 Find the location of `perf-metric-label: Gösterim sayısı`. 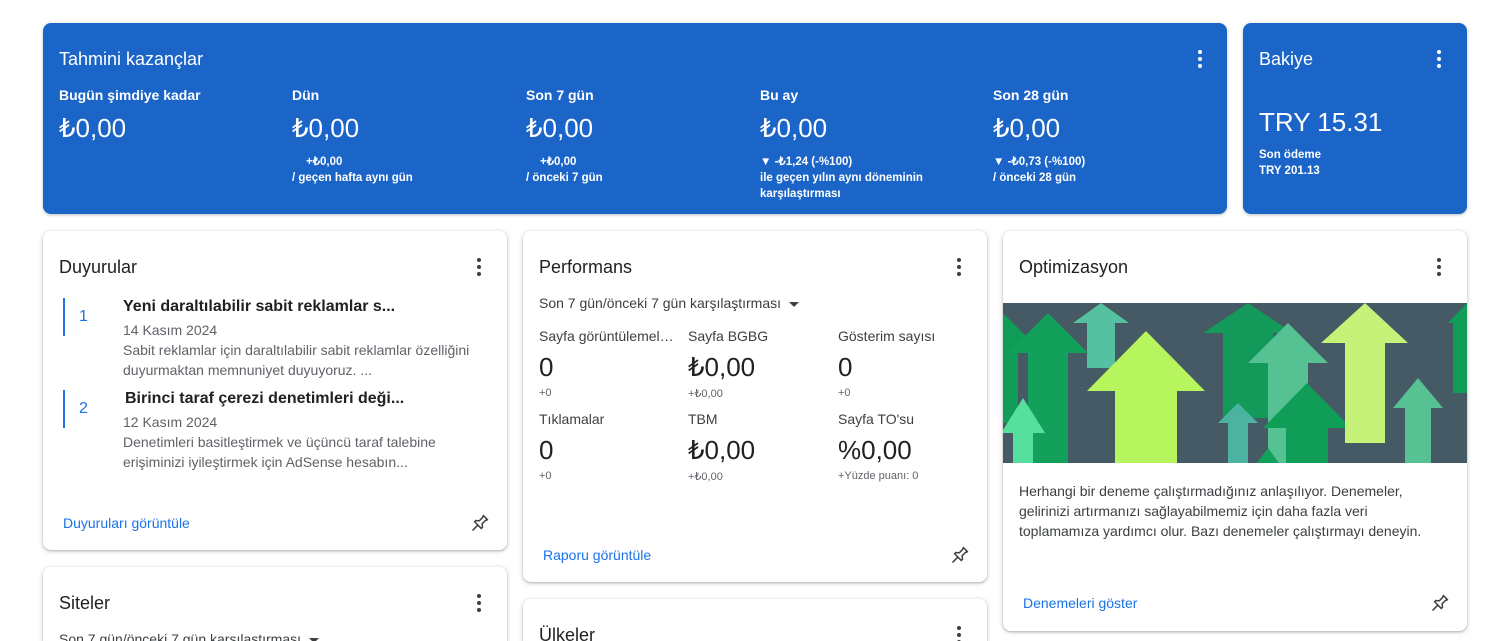

perf-metric-label: Gösterim sayısı is located at coordinates (887, 336).